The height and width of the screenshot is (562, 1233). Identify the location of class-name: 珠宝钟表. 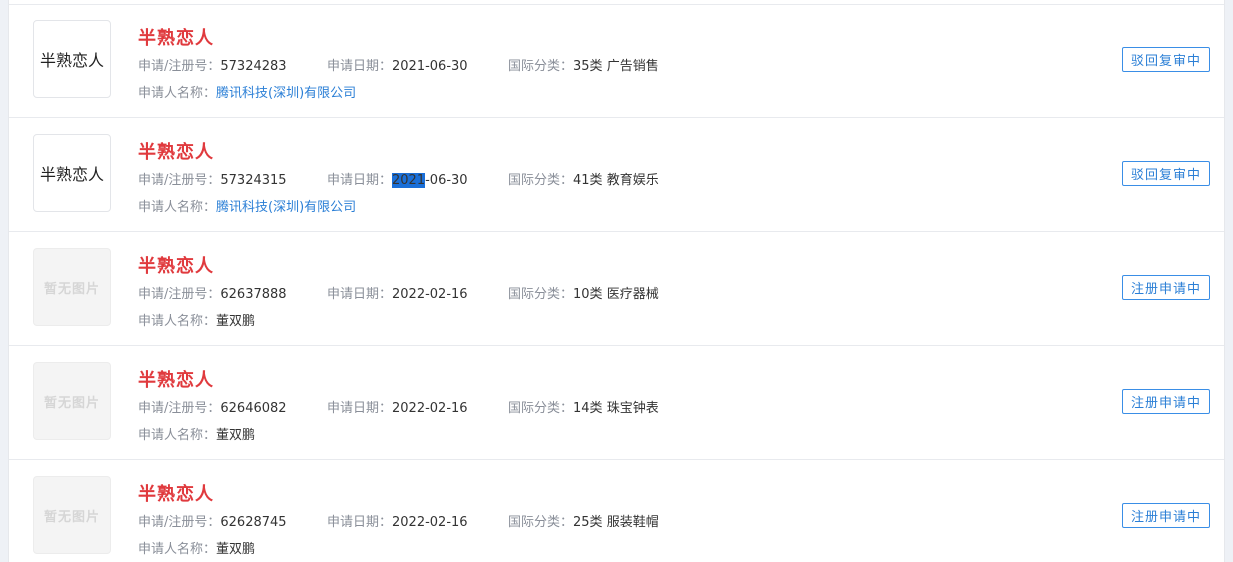
(632, 408).